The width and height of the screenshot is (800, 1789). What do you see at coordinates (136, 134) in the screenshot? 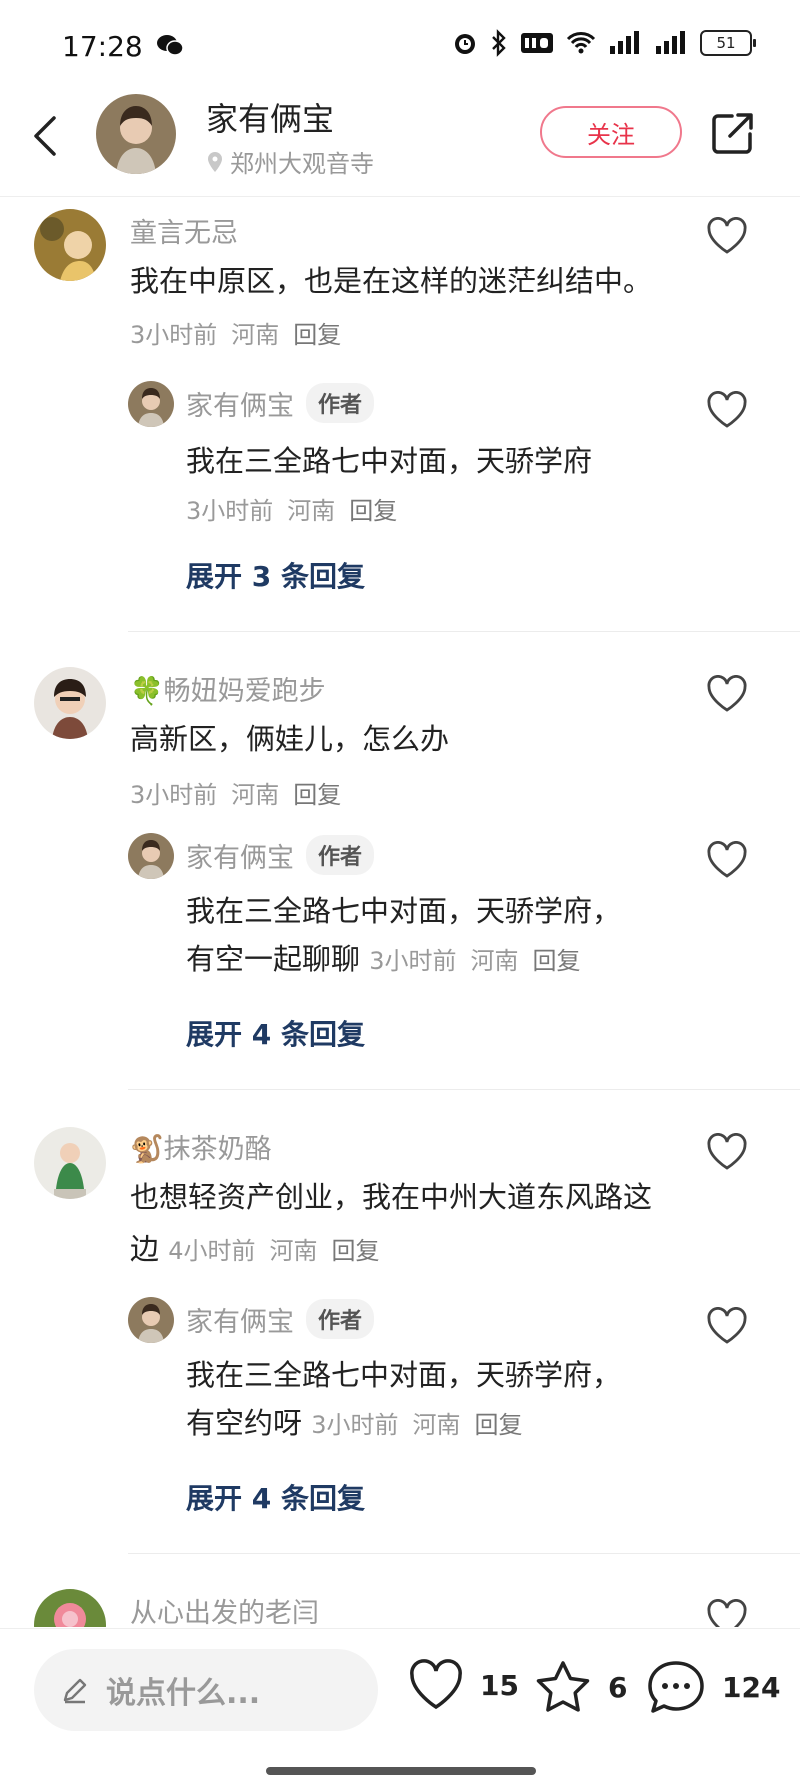
I see `author-avatar` at bounding box center [136, 134].